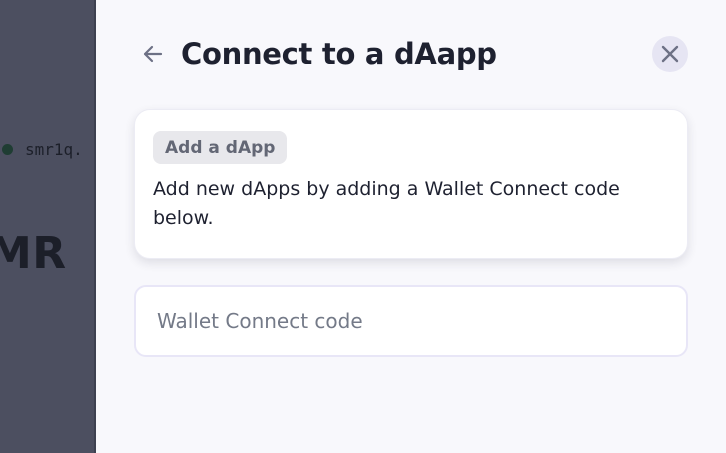 The image size is (726, 453). I want to click on close-button, so click(670, 54).